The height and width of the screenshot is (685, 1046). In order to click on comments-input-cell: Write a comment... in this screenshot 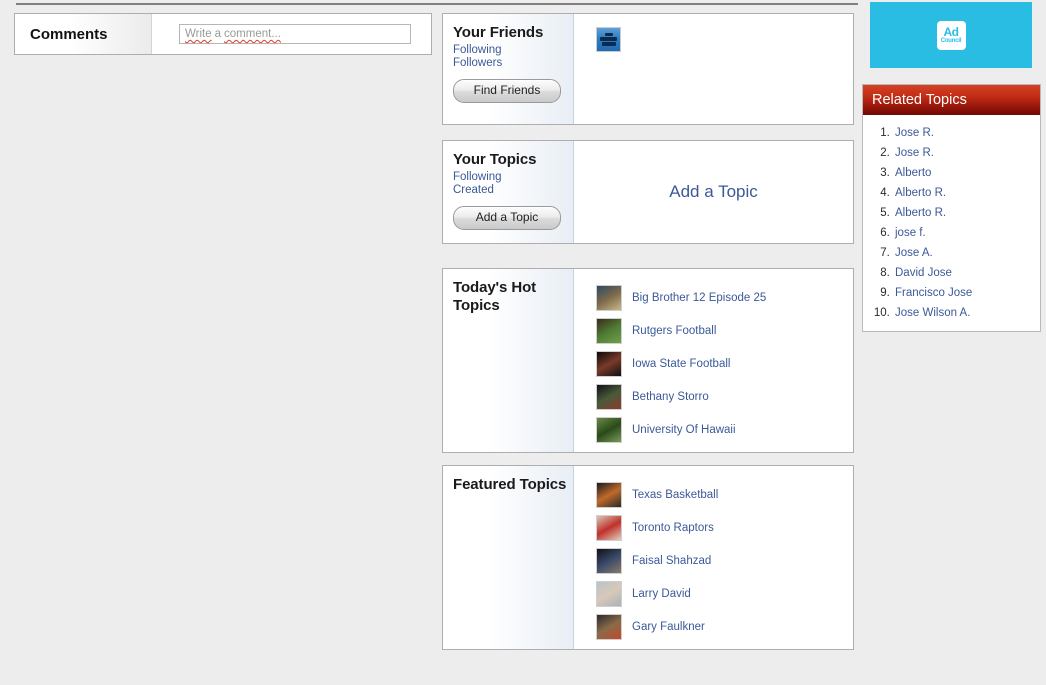, I will do `click(291, 34)`.